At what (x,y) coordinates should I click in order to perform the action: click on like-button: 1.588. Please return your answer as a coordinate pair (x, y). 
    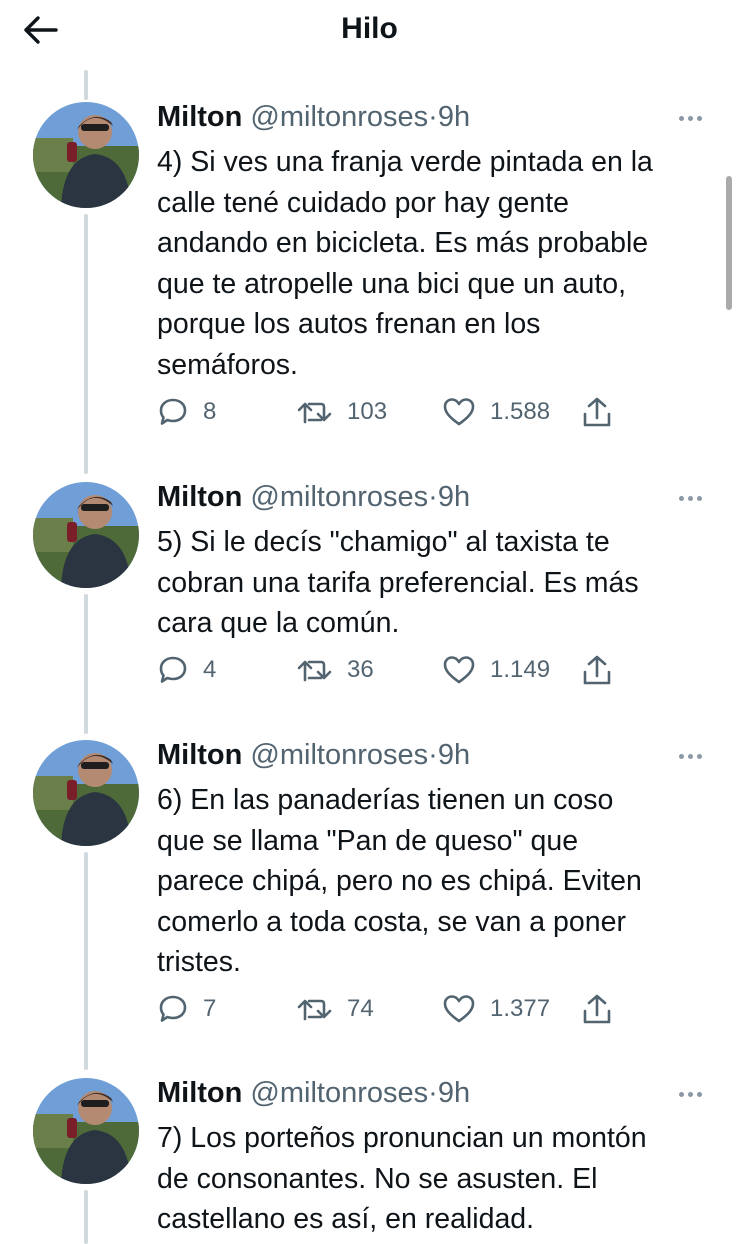
    Looking at the image, I should click on (496, 412).